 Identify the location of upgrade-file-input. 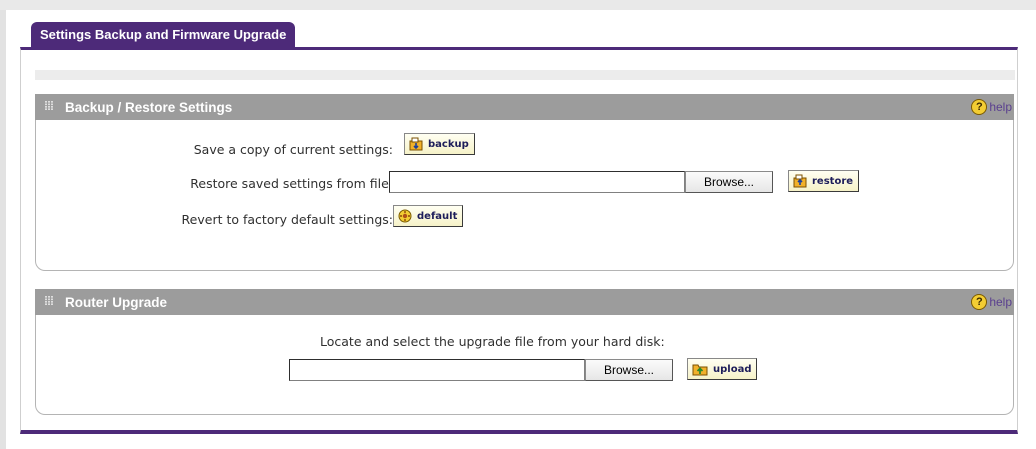
(437, 370).